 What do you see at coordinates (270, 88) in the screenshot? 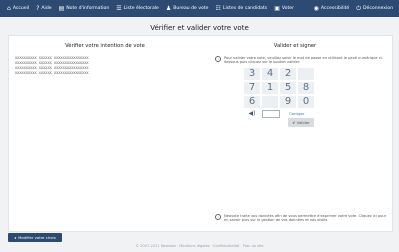
I see `keypad-key: 1` at bounding box center [270, 88].